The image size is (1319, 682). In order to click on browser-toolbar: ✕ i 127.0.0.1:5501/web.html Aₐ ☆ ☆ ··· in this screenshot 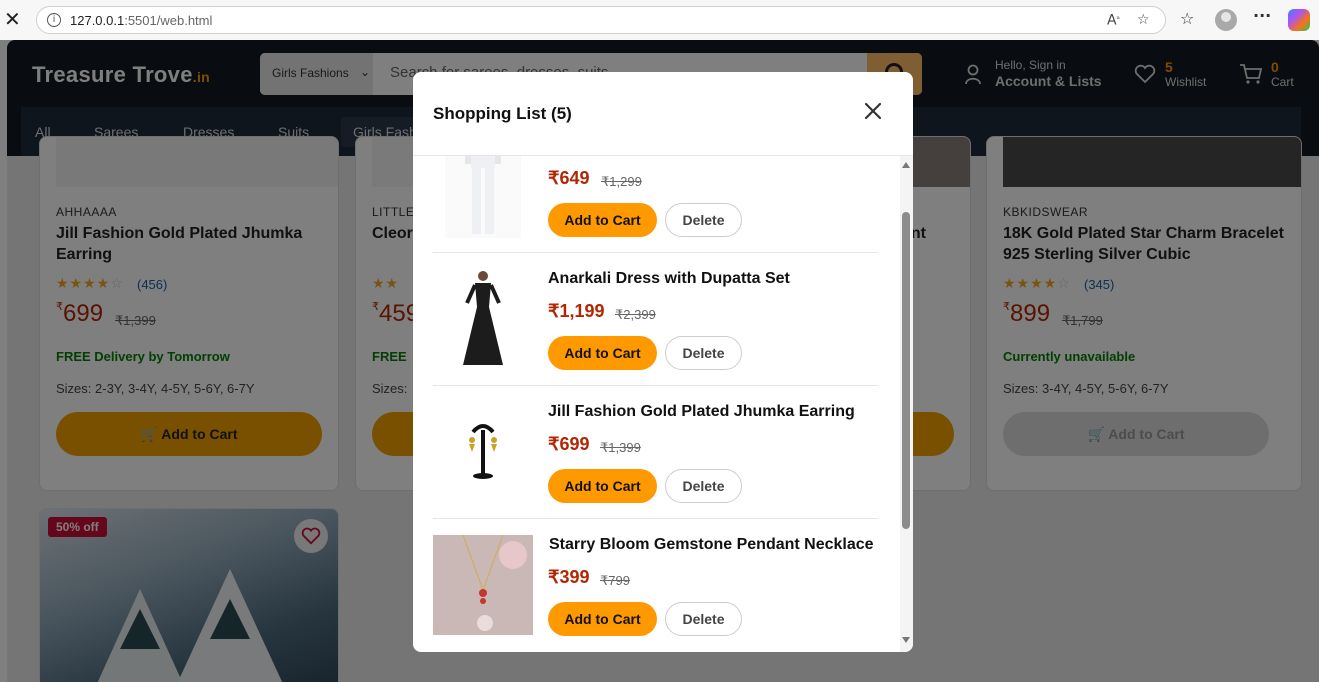, I will do `click(659, 20)`.